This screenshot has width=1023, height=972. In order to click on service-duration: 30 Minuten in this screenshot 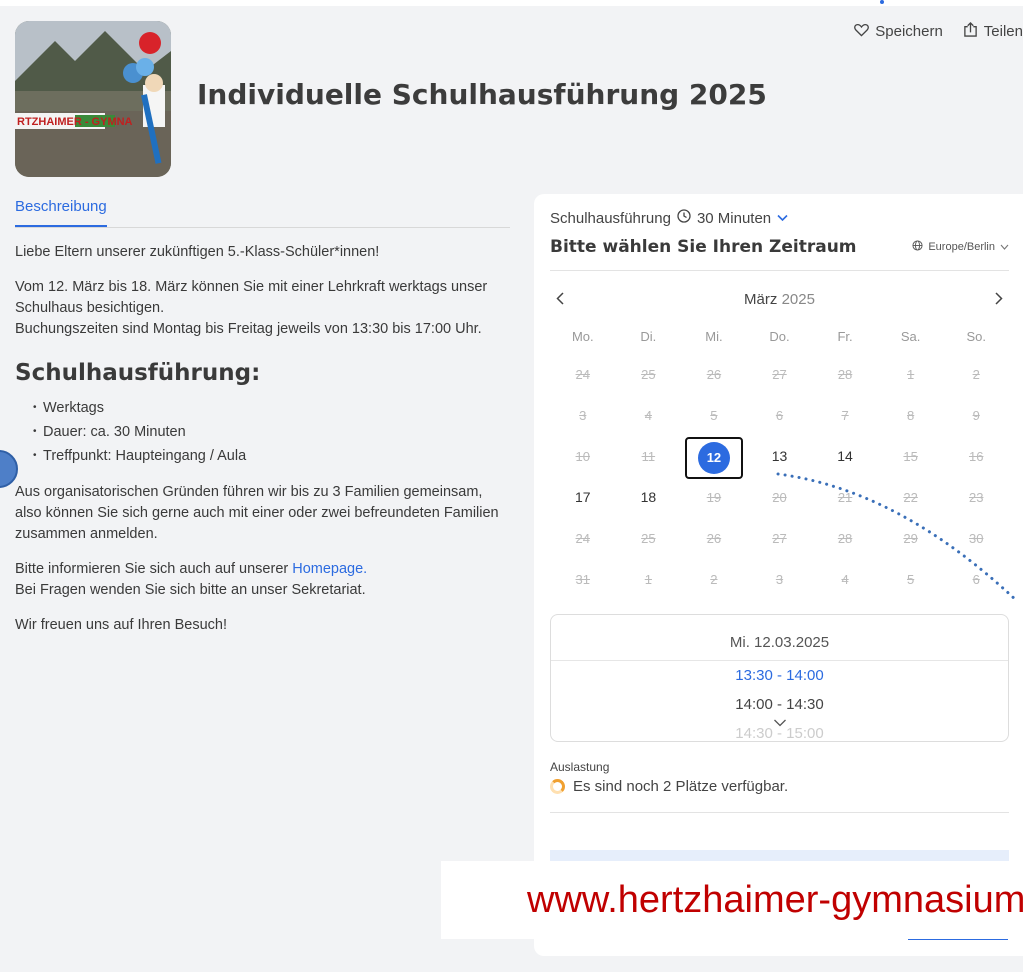, I will do `click(734, 218)`.